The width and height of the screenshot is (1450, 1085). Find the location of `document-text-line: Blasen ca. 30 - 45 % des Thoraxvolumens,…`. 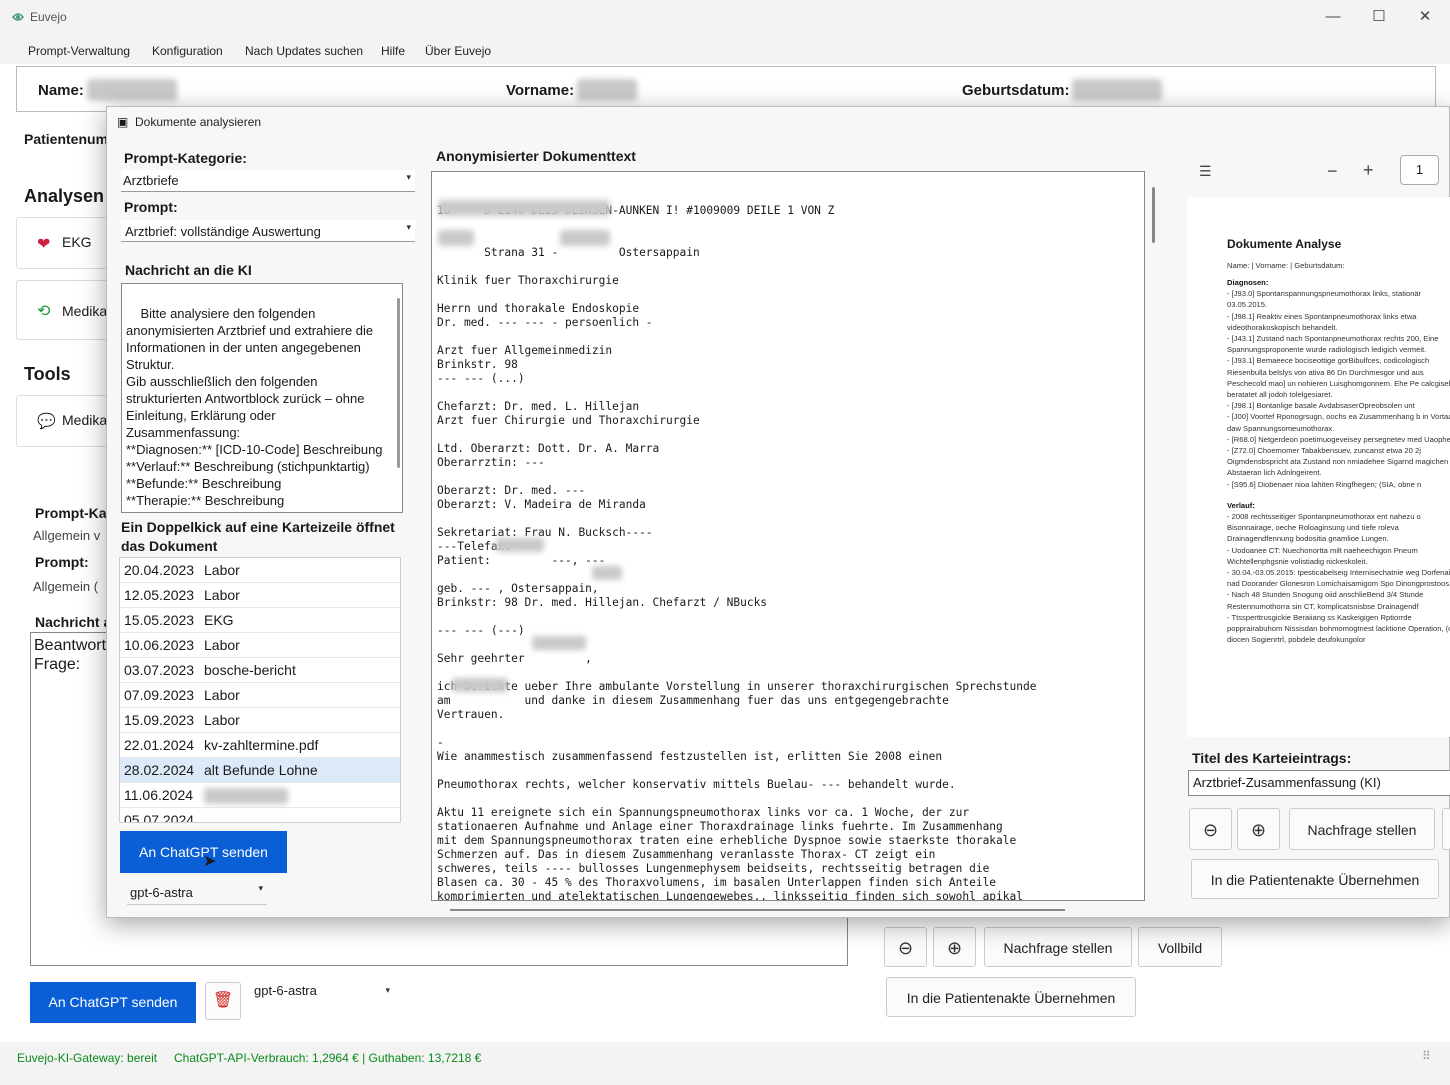

document-text-line: Blasen ca. 30 - 45 % des Thoraxvolumens,… is located at coordinates (717, 882).